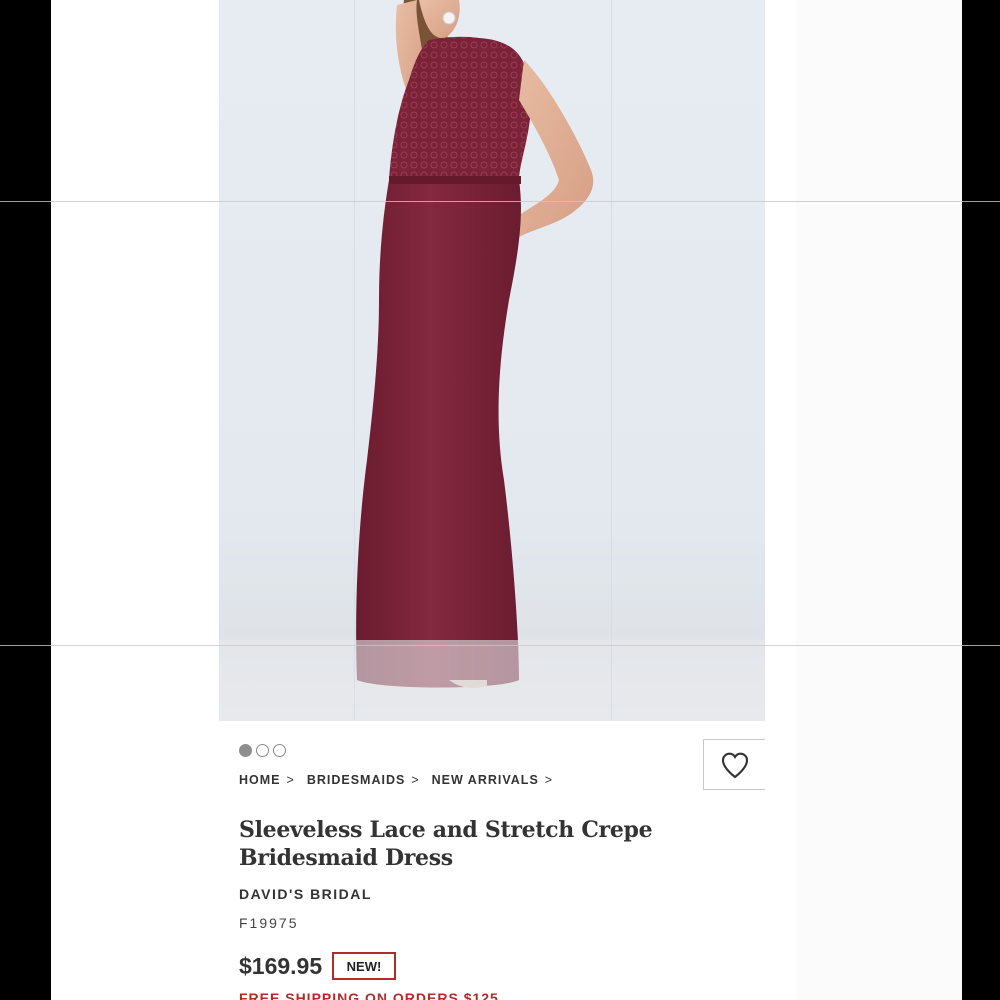 The width and height of the screenshot is (1000, 1000). I want to click on product-price: $169.95, so click(281, 966).